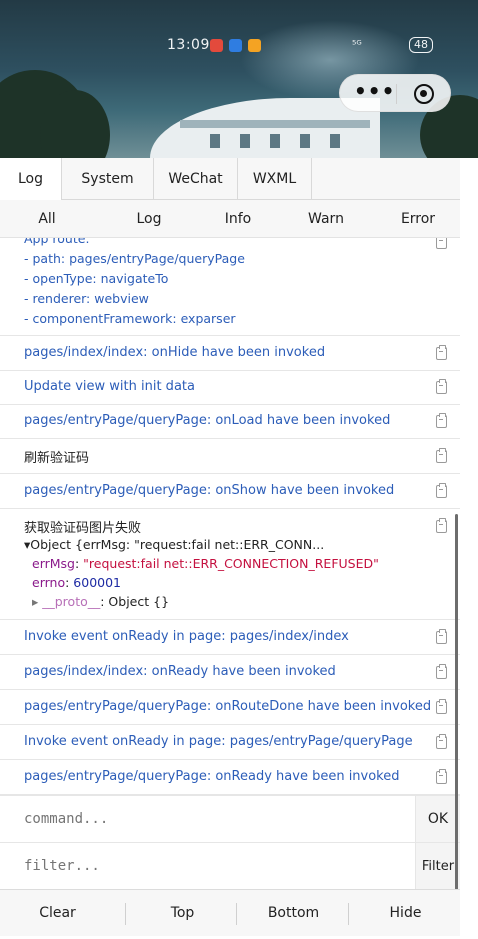  What do you see at coordinates (47, 219) in the screenshot?
I see `filter-all: All` at bounding box center [47, 219].